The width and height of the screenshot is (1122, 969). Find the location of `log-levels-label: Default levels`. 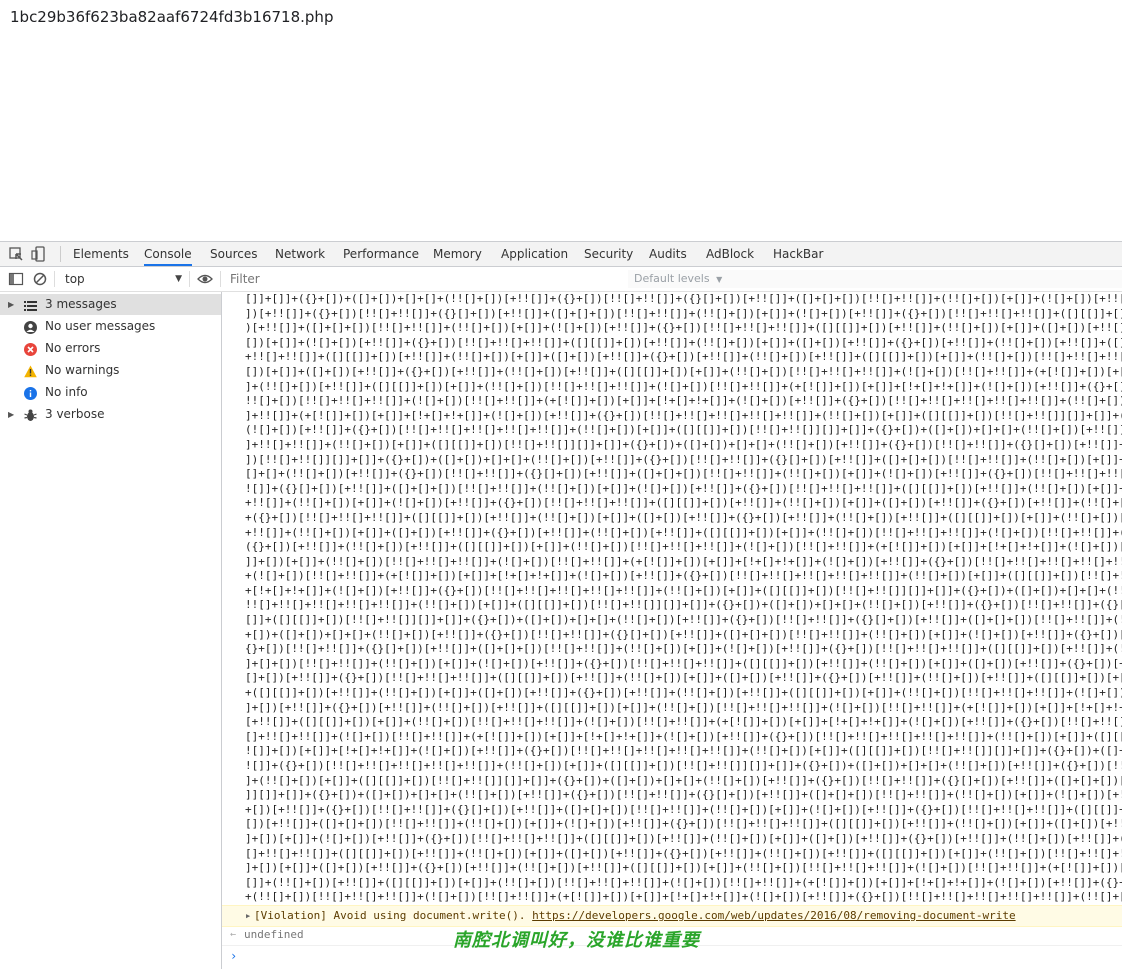

log-levels-label: Default levels is located at coordinates (672, 278).